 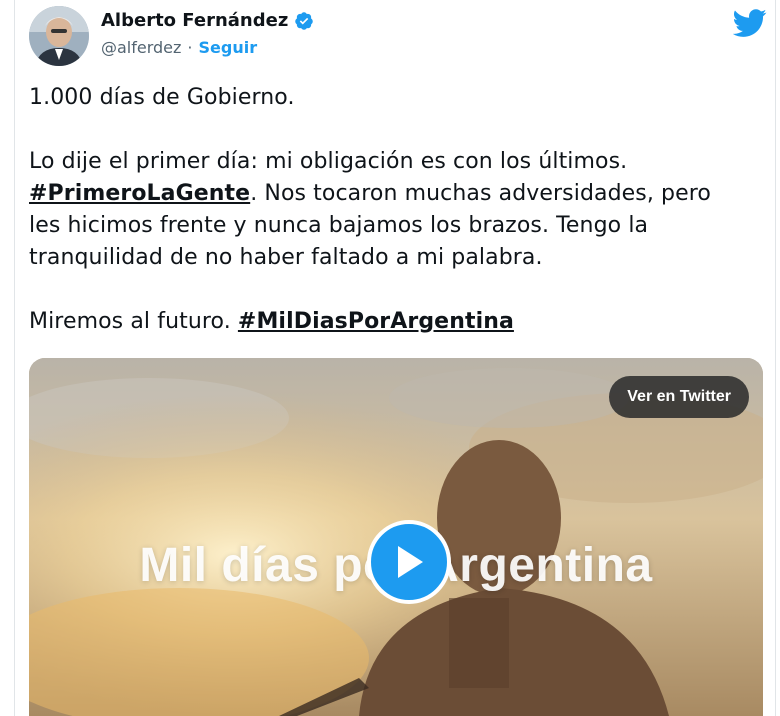 What do you see at coordinates (141, 47) in the screenshot?
I see `author-handle: @alferdez` at bounding box center [141, 47].